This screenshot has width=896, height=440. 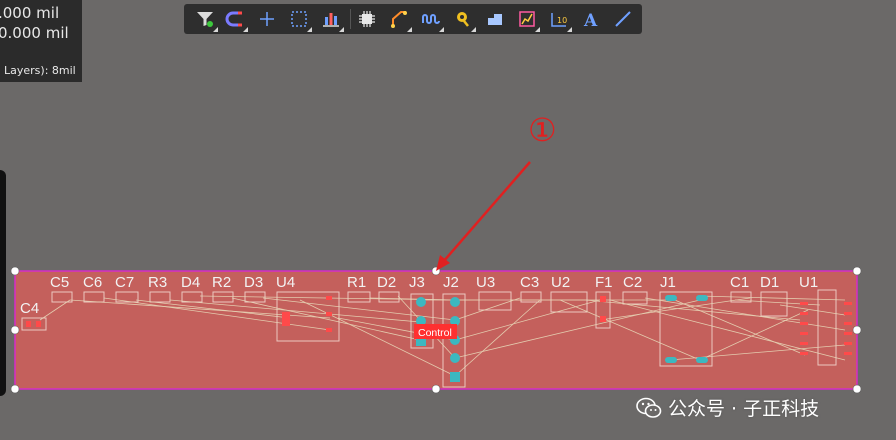 What do you see at coordinates (386, 282) in the screenshot?
I see `designator-D2: D2` at bounding box center [386, 282].